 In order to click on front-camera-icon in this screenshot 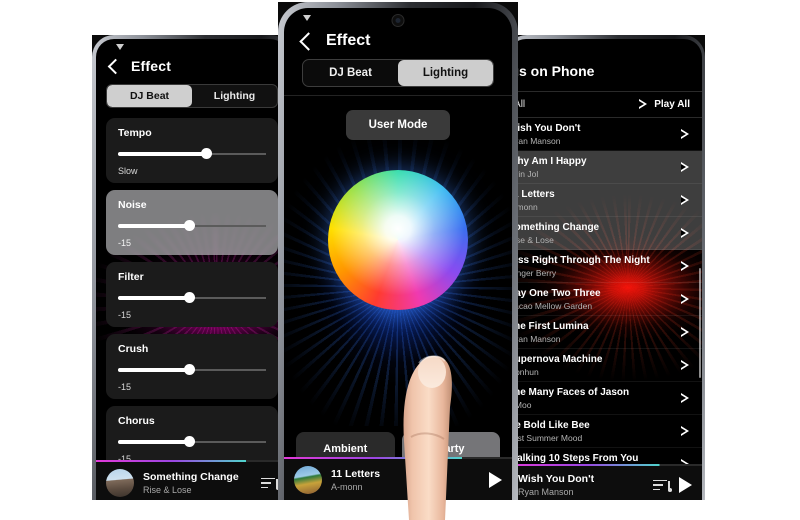, I will do `click(398, 20)`.